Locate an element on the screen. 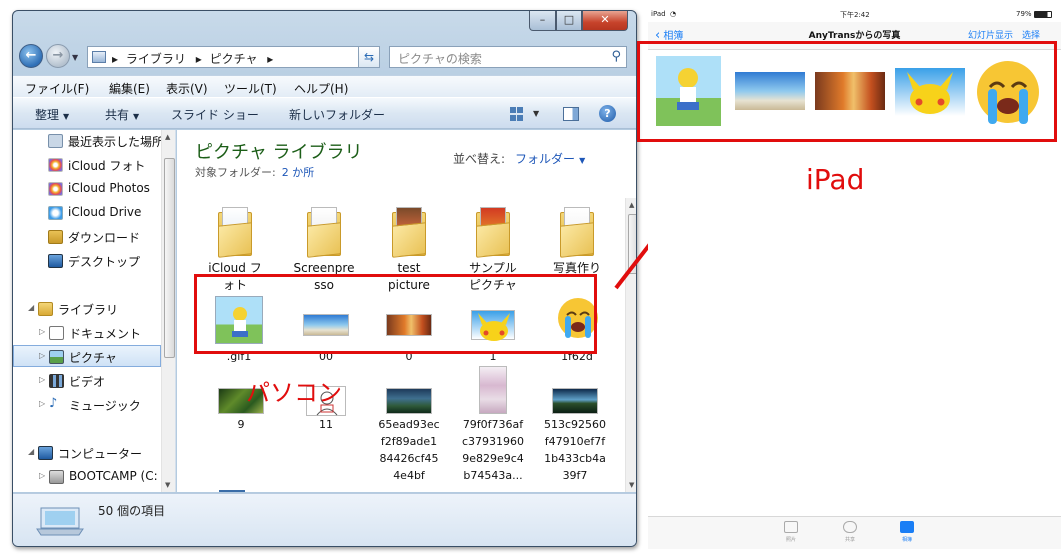 The height and width of the screenshot is (558, 1061). item-count: 50 個の項目 is located at coordinates (132, 511).